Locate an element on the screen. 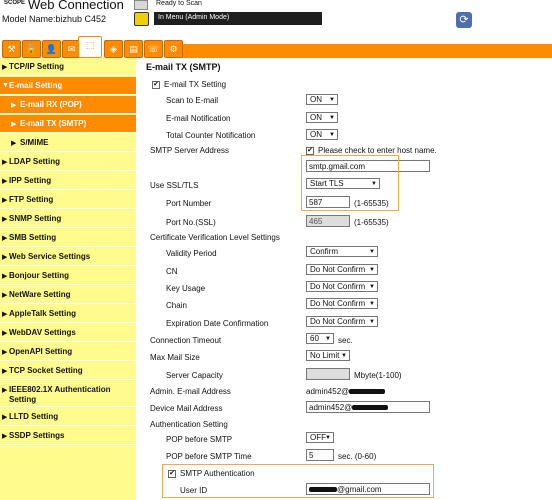 Image resolution: width=552 pixels, height=500 pixels. smtp-server-label: SMTP Server Address is located at coordinates (189, 150).